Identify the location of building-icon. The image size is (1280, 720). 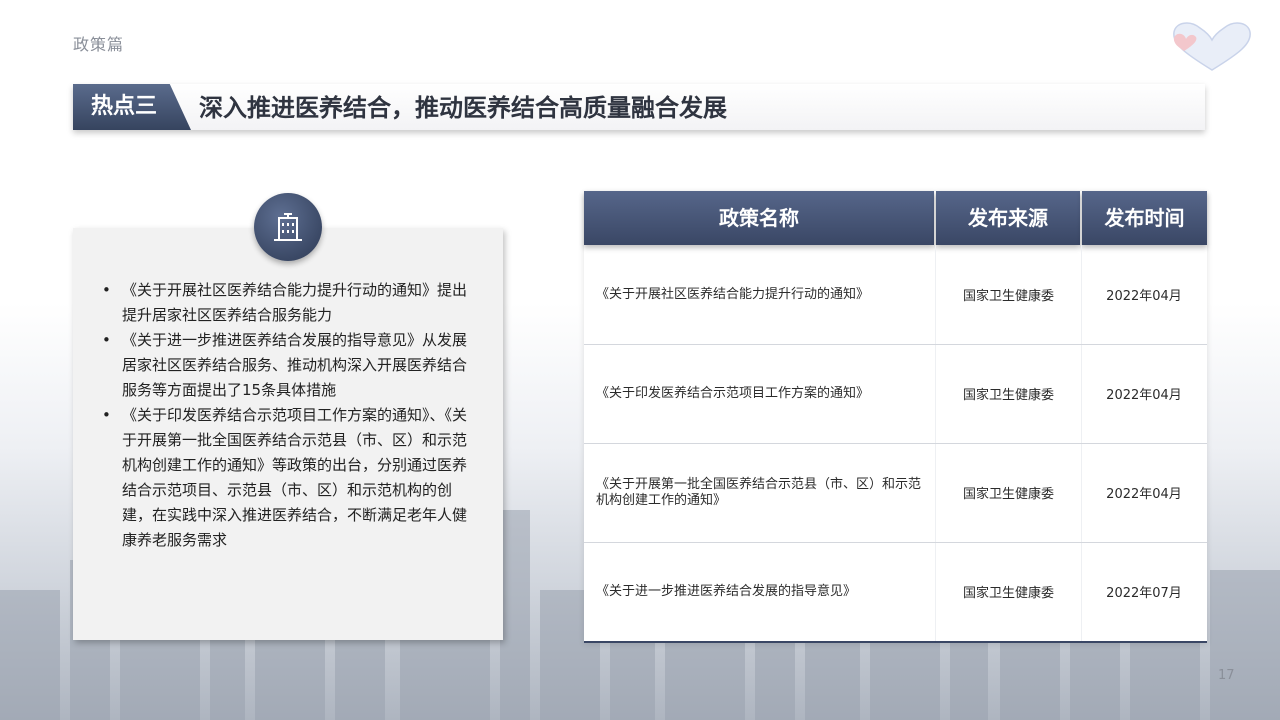
(288, 227).